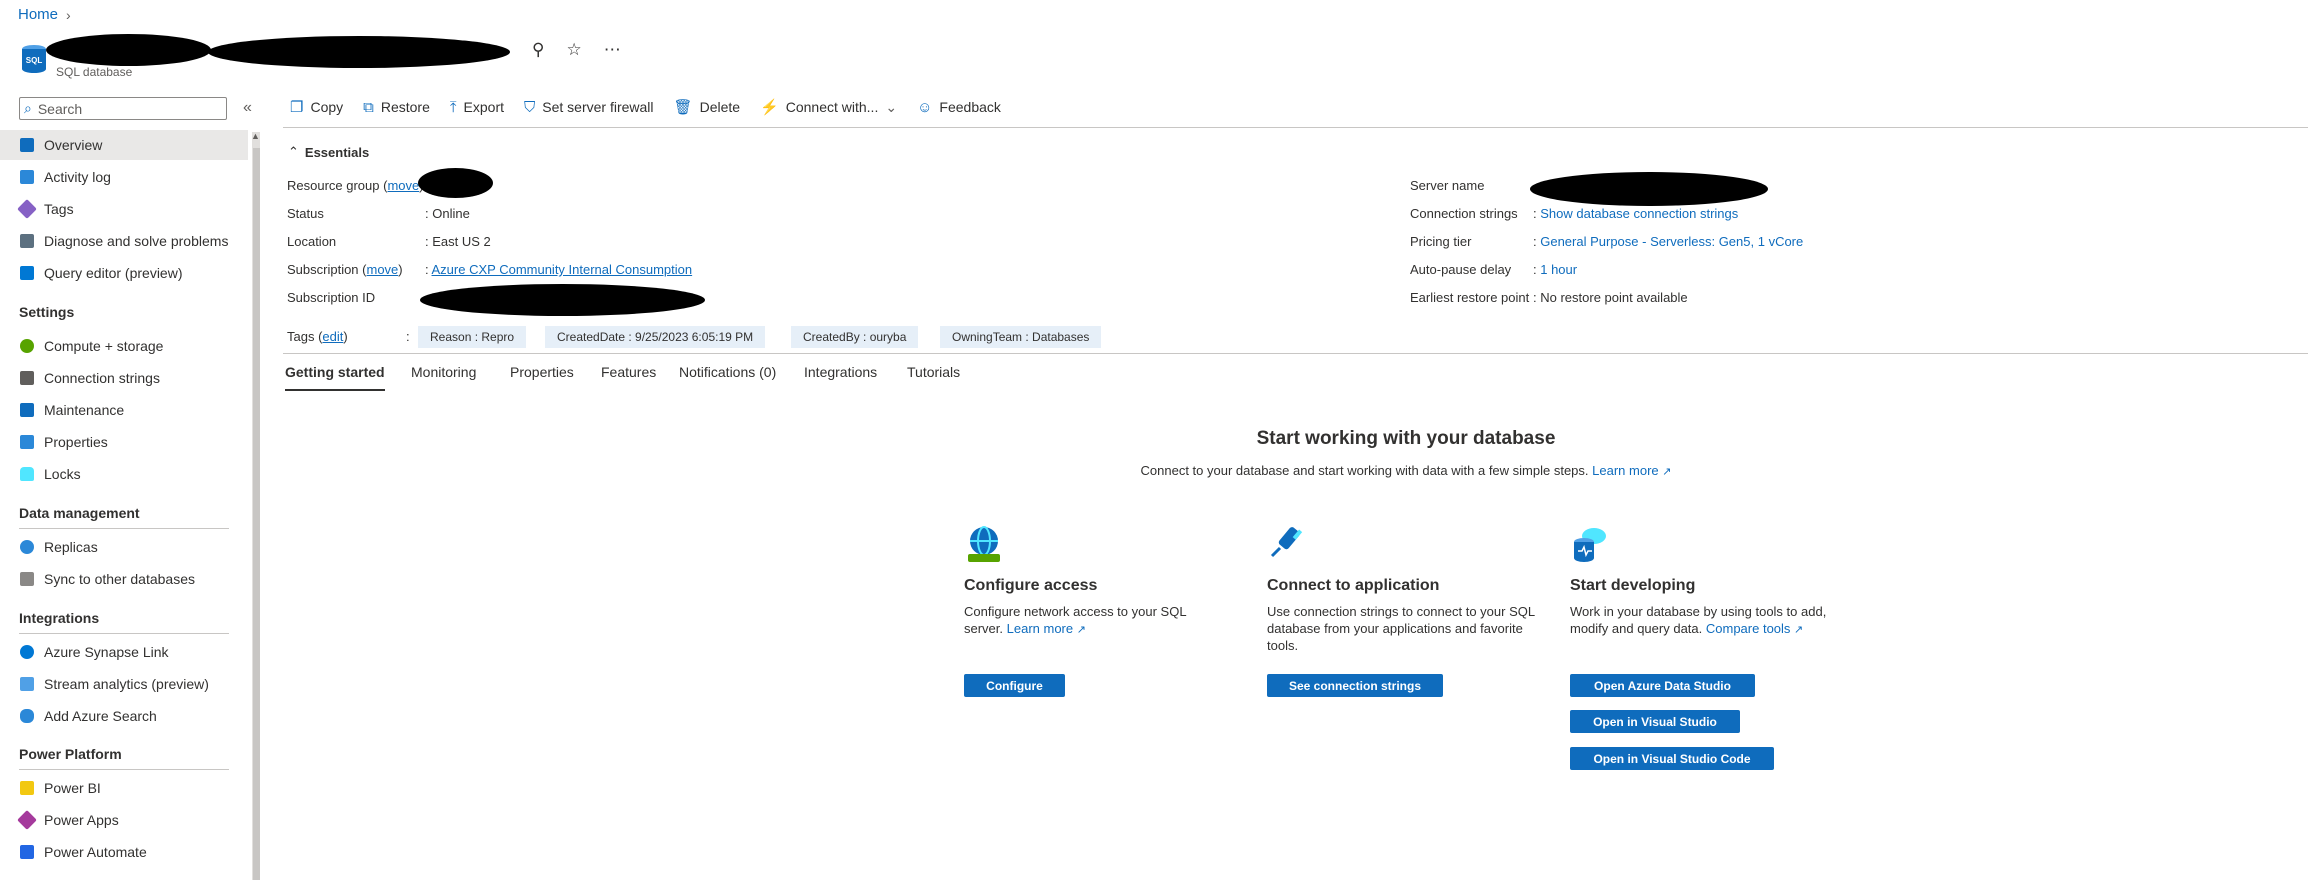  What do you see at coordinates (247, 108) in the screenshot?
I see `collapse-sidebar-icon: «` at bounding box center [247, 108].